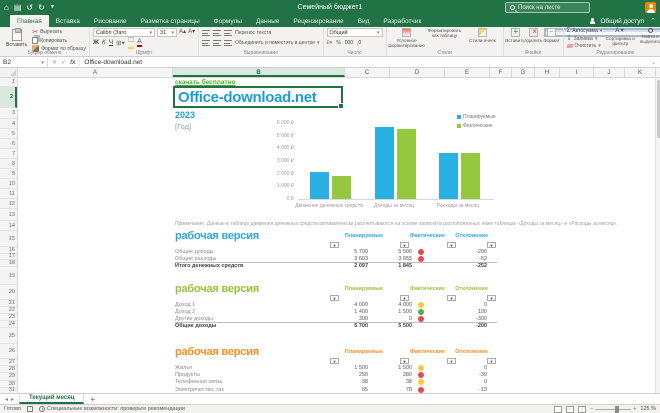  I want to click on row-header-4: 4, so click(8, 124).